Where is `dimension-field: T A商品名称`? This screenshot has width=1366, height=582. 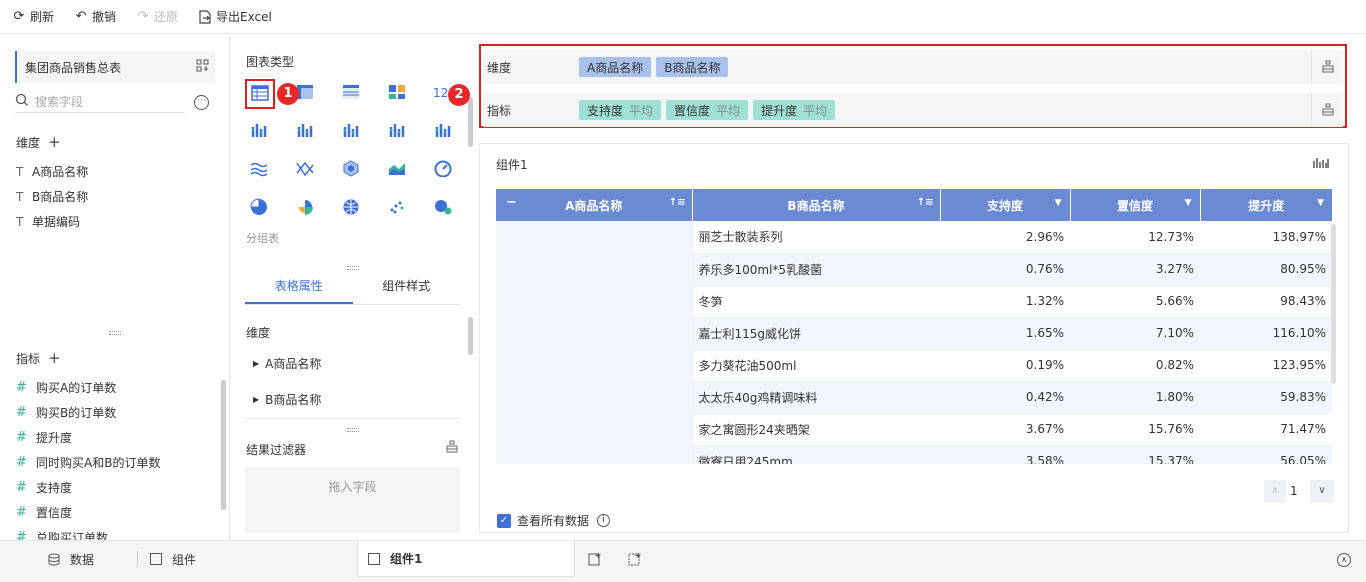
dimension-field: T A商品名称 is located at coordinates (114, 171).